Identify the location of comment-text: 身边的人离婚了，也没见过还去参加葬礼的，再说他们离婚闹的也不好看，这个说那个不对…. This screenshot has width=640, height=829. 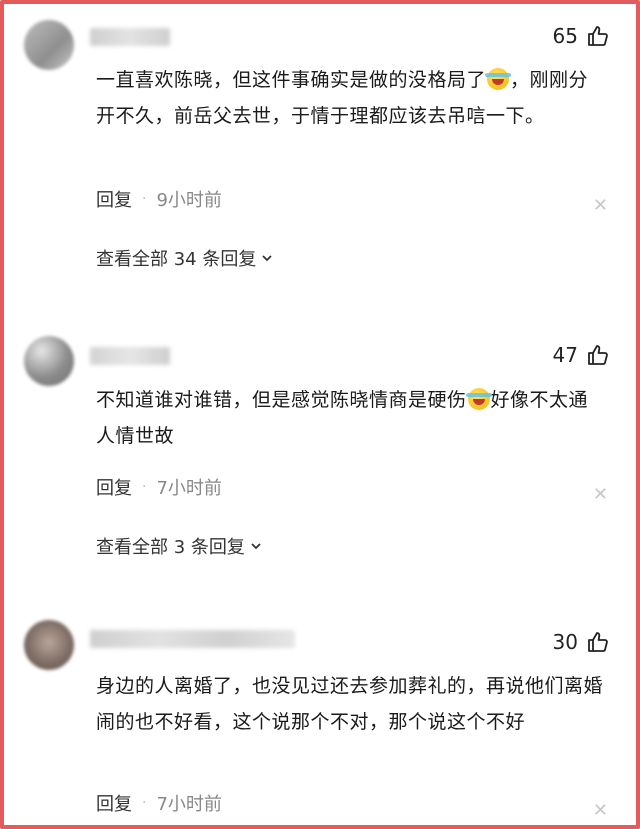
(350, 704).